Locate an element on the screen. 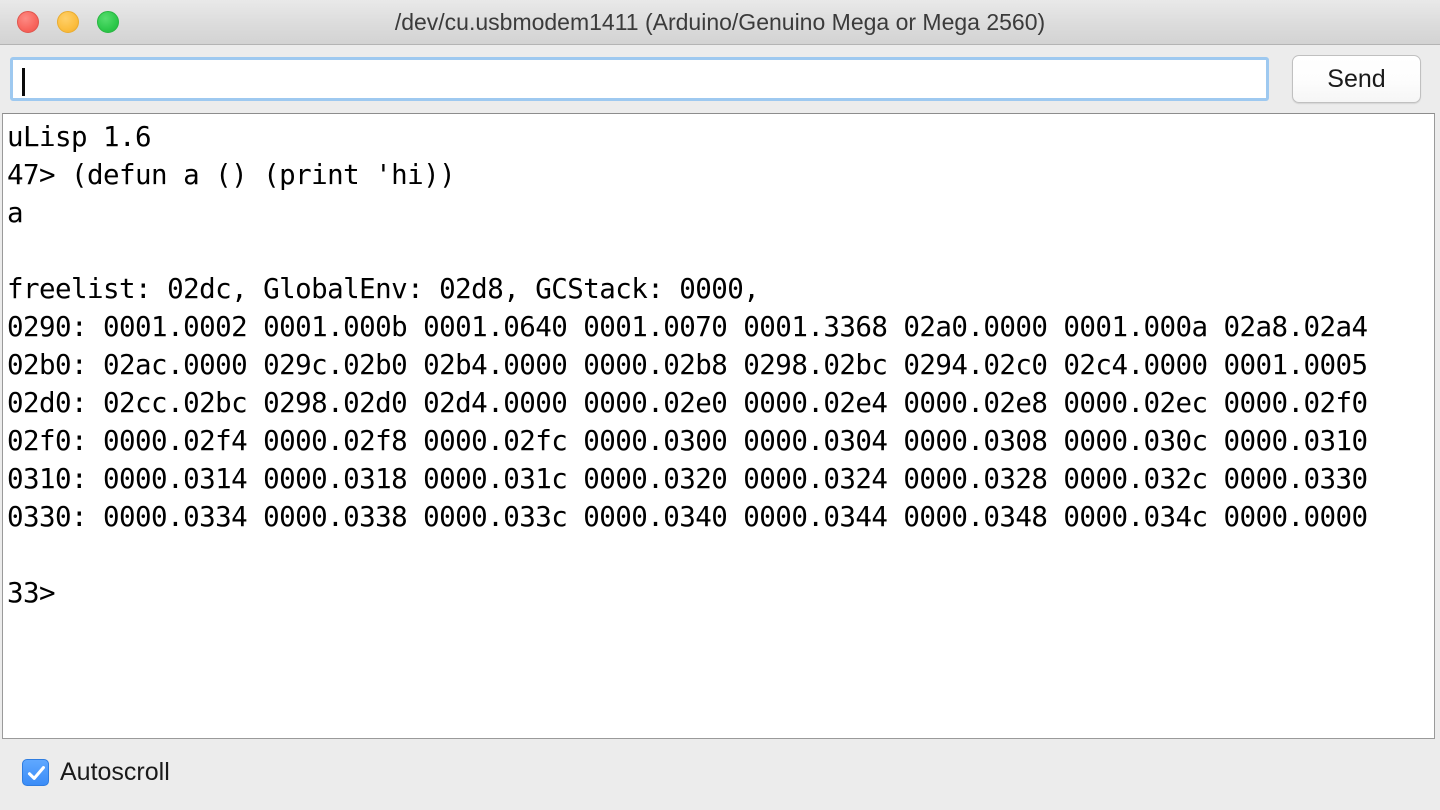  command-input-wrapper is located at coordinates (639, 79).